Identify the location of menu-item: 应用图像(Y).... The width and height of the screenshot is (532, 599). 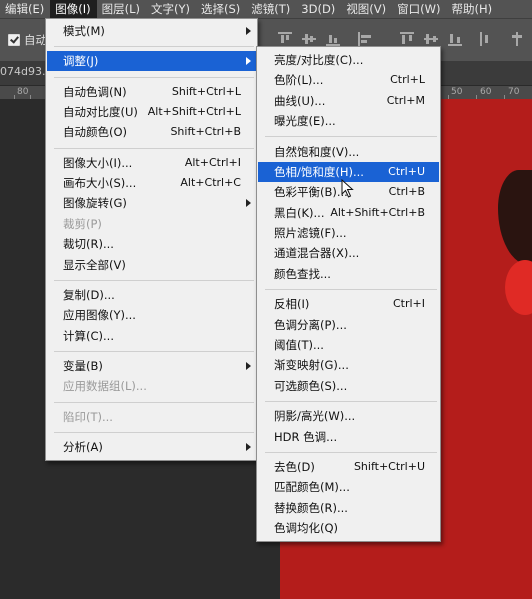
(151, 315).